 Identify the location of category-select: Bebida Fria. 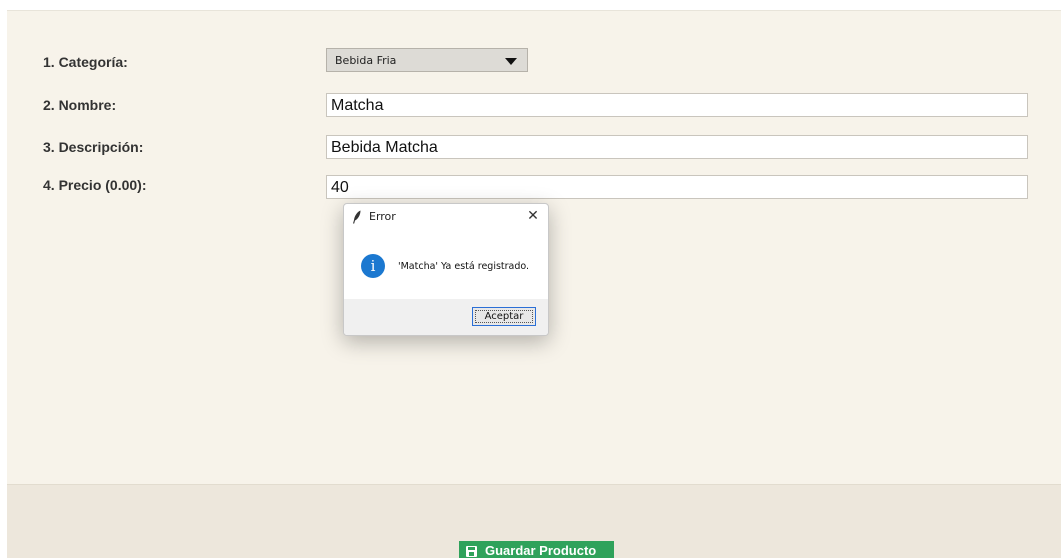
(427, 60).